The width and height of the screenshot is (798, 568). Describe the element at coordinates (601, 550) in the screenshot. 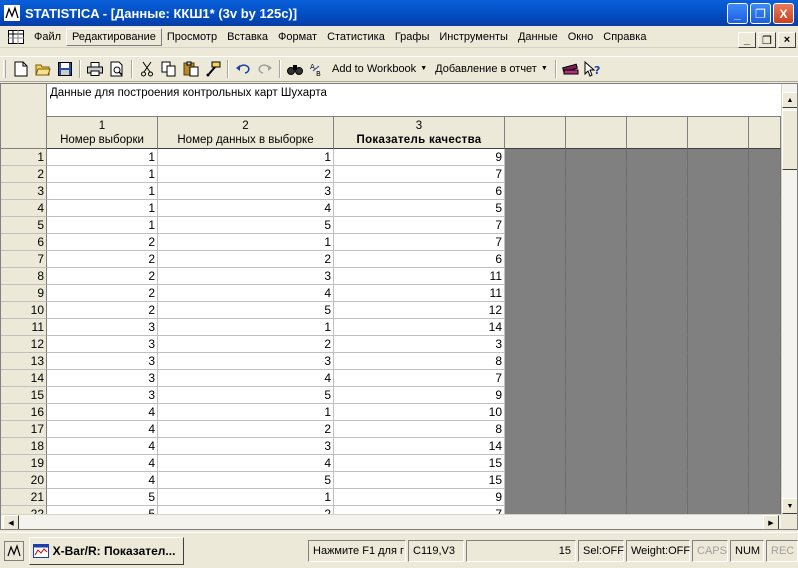

I see `status-selection: Sel:OFF` at that location.